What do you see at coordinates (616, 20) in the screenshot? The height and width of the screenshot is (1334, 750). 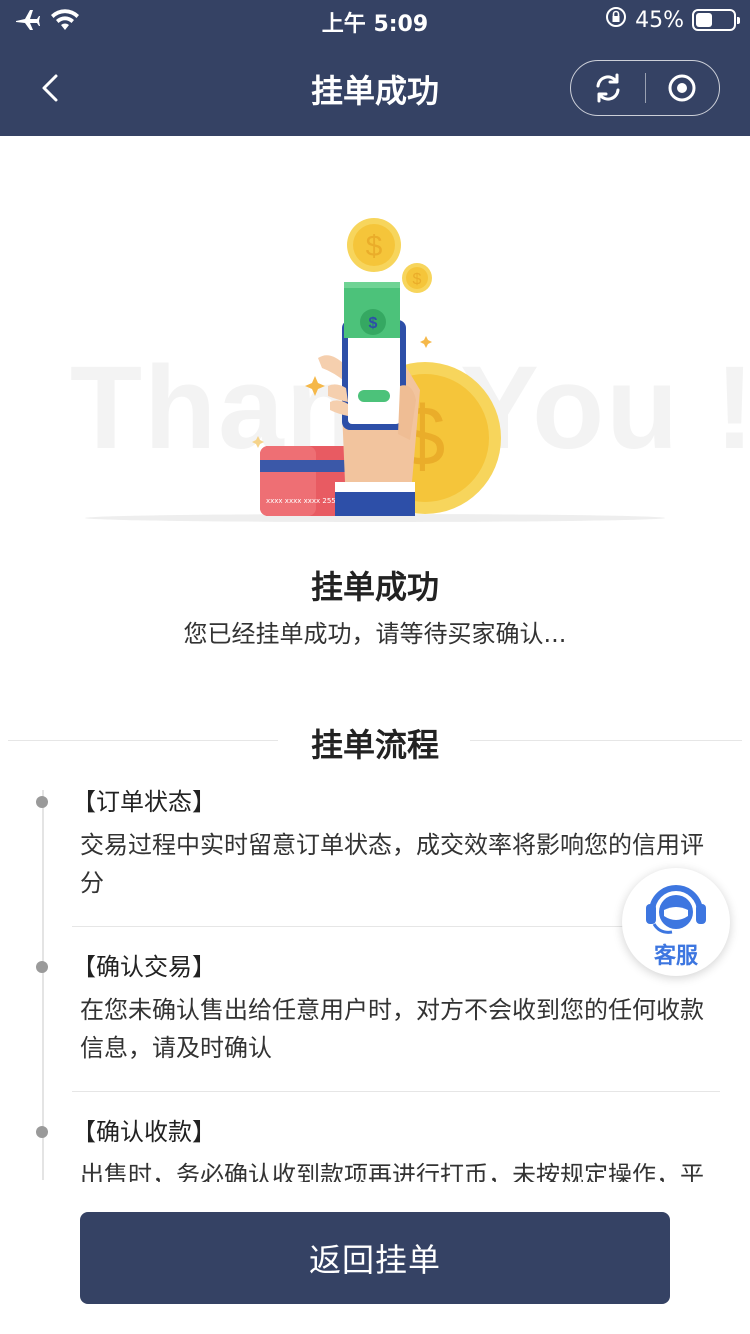 I see `rotation-lock-icon` at bounding box center [616, 20].